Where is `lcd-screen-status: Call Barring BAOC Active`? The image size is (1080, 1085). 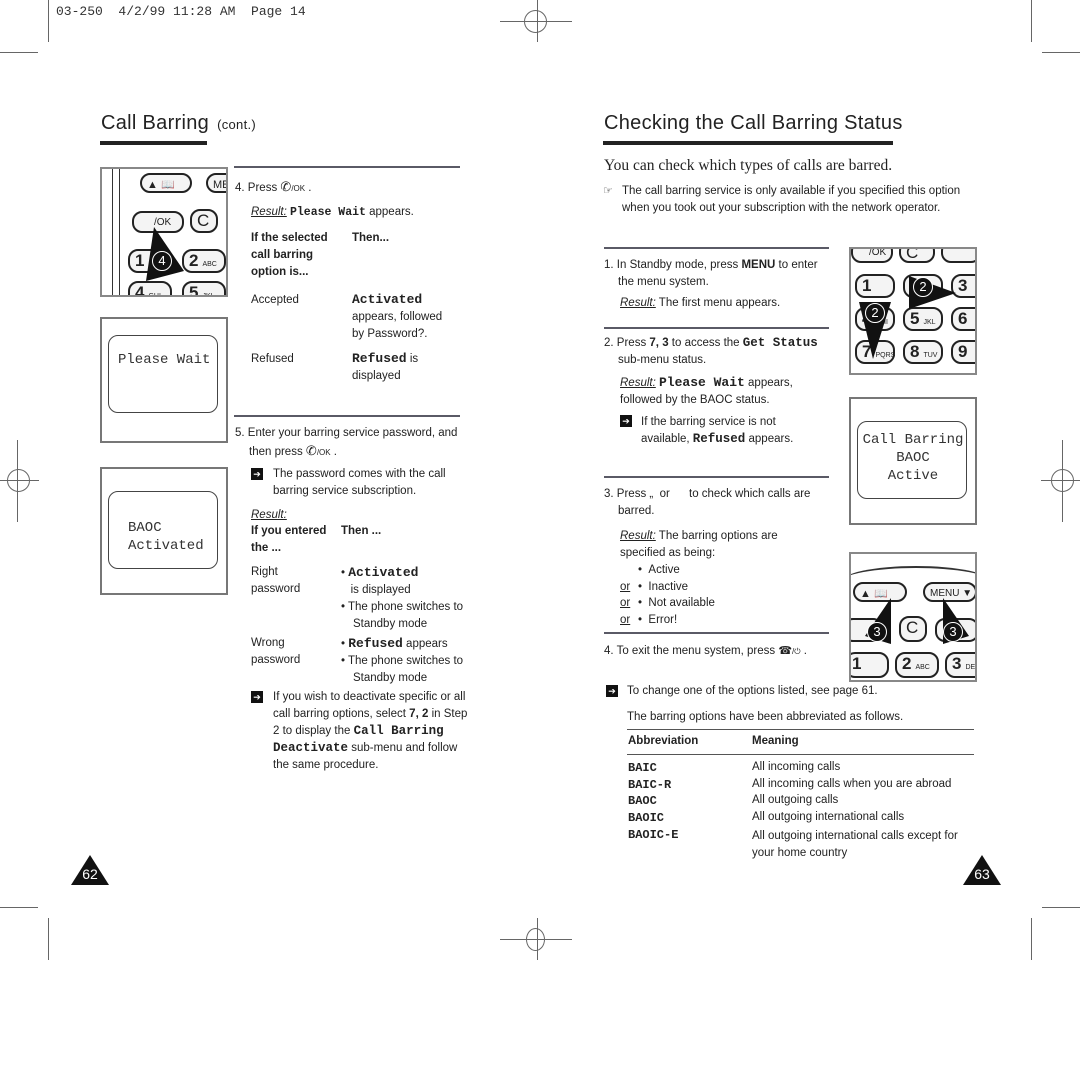
lcd-screen-status: Call Barring BAOC Active is located at coordinates (913, 461).